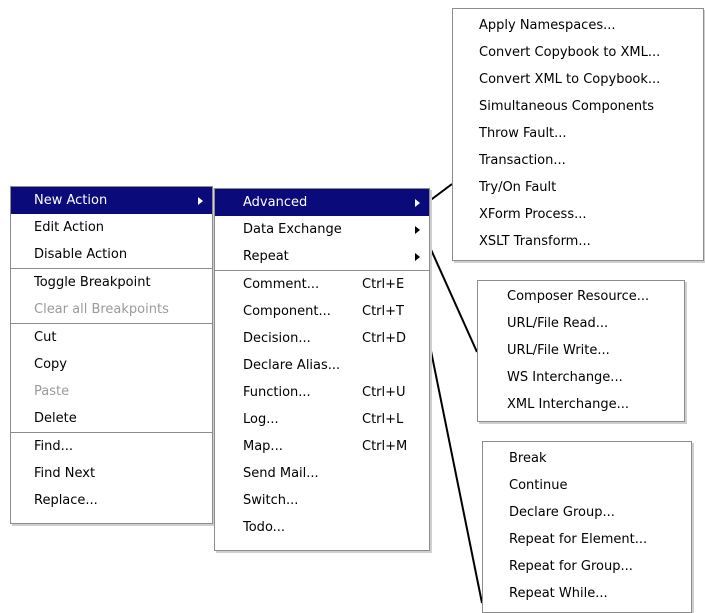  Describe the element at coordinates (322, 392) in the screenshot. I see `menu-item-function: Function... Ctrl+U` at that location.